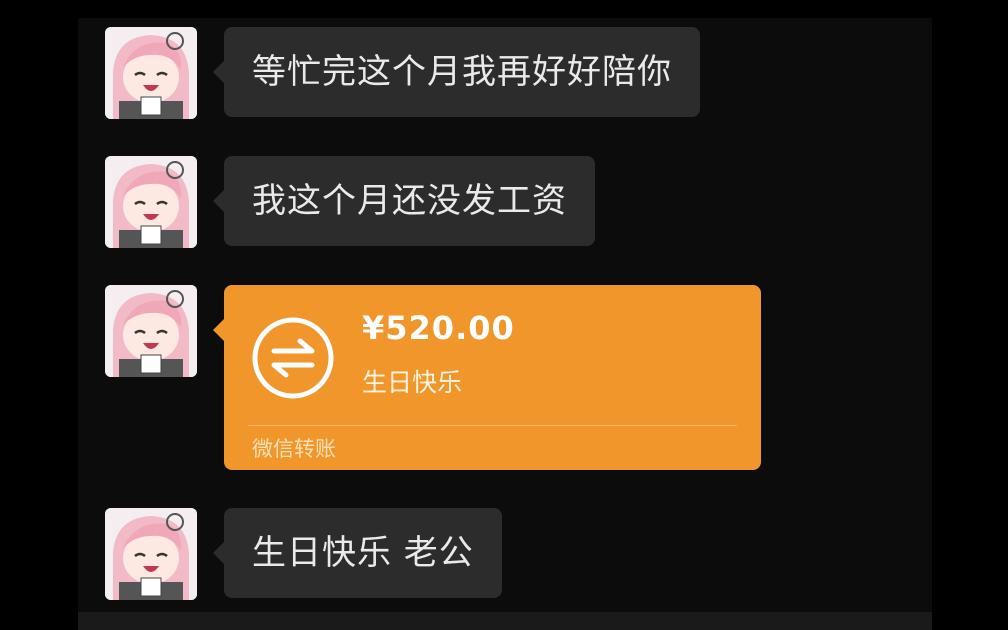 The height and width of the screenshot is (630, 1008). I want to click on transfer-source-label: 微信转账, so click(294, 449).